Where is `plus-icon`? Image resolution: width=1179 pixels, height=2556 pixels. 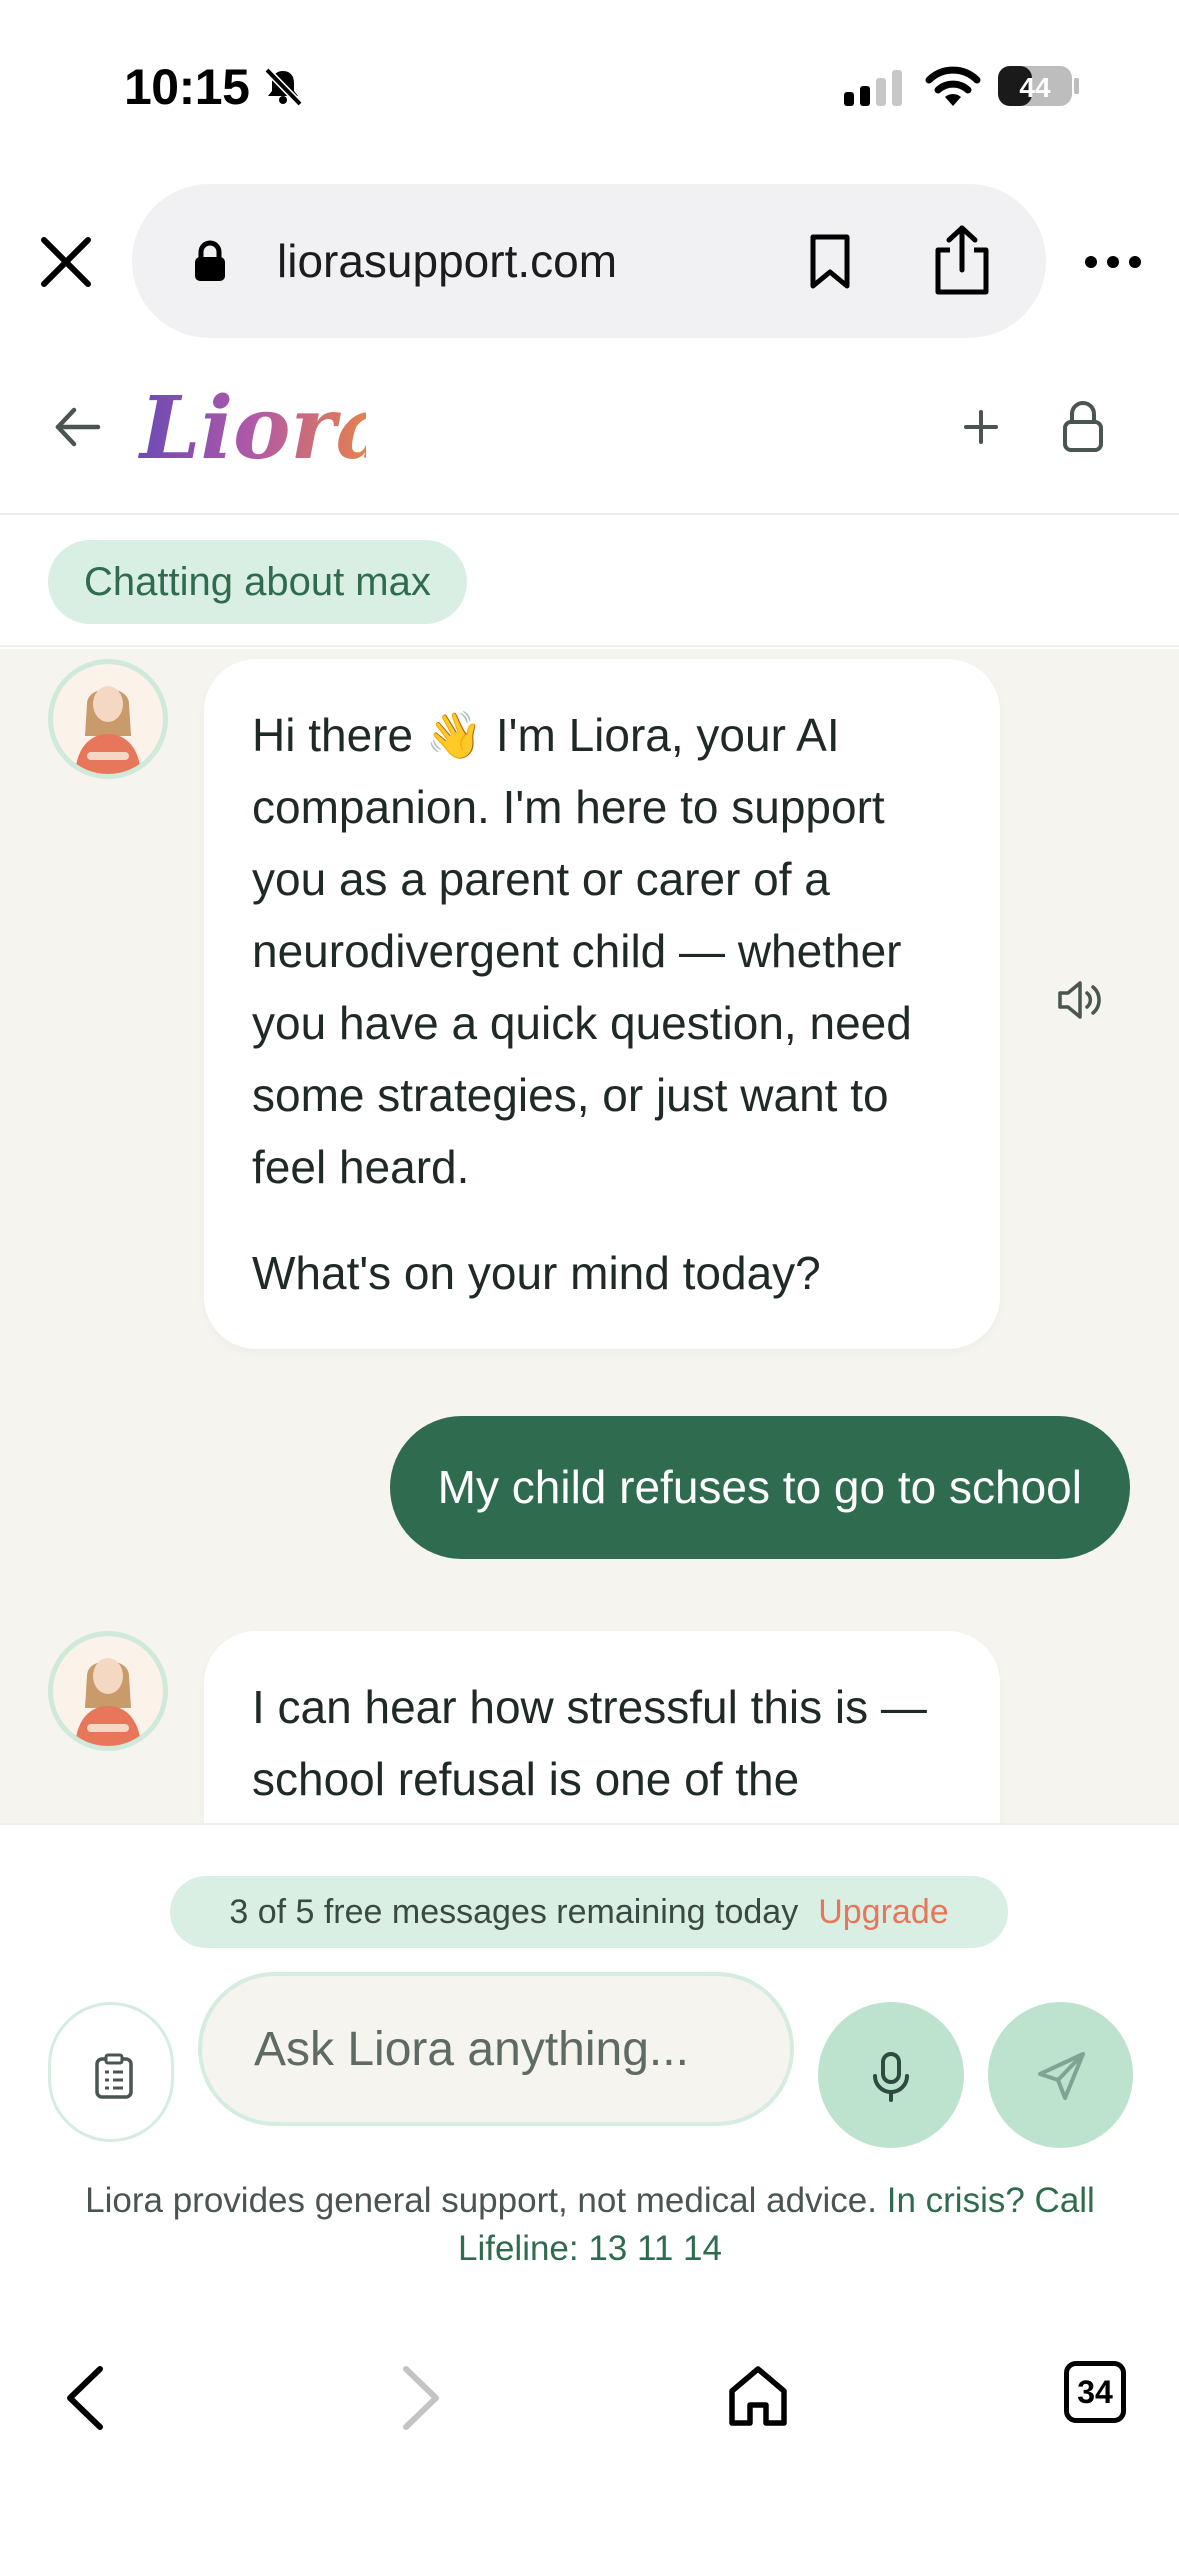 plus-icon is located at coordinates (981, 427).